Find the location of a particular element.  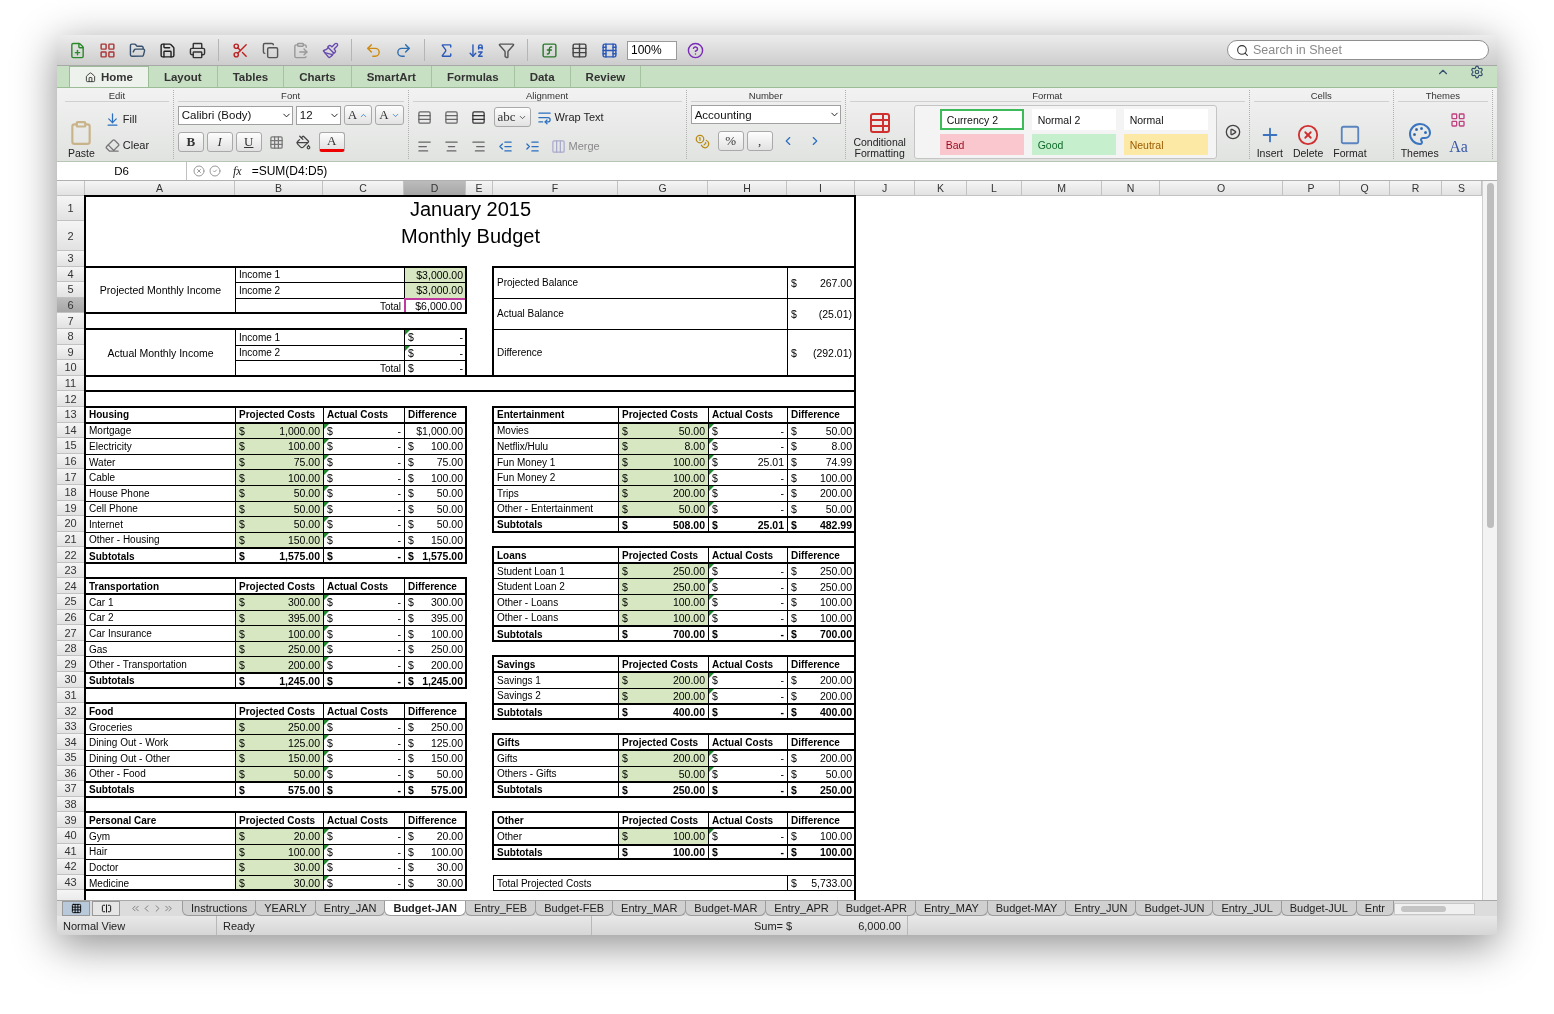

table-cell: $ - is located at coordinates (748, 633).